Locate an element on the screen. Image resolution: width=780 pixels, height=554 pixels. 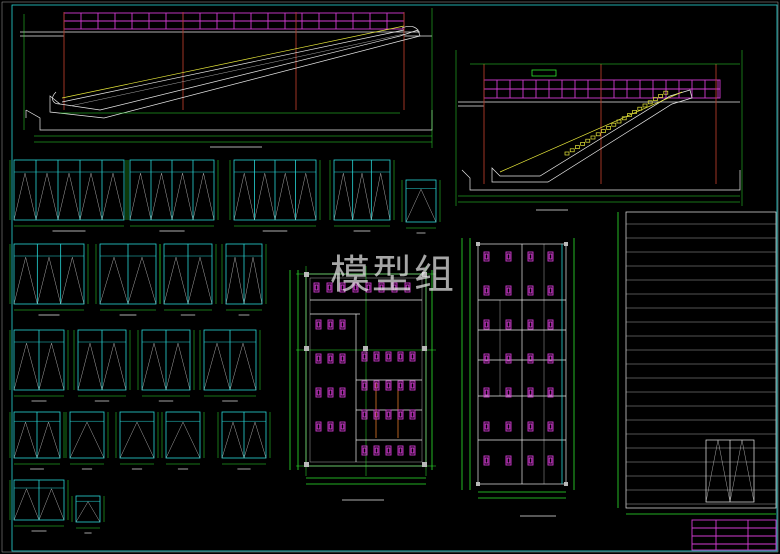
title-block is located at coordinates (734, 535).